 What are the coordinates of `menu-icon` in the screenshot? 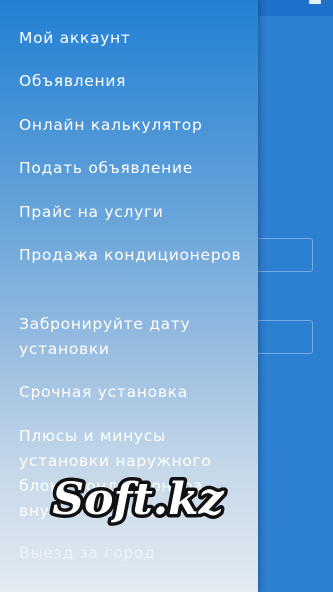 It's located at (315, 2).